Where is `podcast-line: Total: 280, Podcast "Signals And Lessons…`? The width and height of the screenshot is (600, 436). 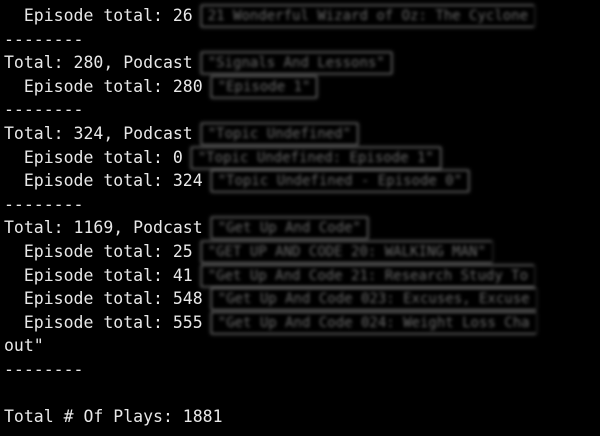 podcast-line: Total: 280, Podcast "Signals And Lessons… is located at coordinates (198, 63).